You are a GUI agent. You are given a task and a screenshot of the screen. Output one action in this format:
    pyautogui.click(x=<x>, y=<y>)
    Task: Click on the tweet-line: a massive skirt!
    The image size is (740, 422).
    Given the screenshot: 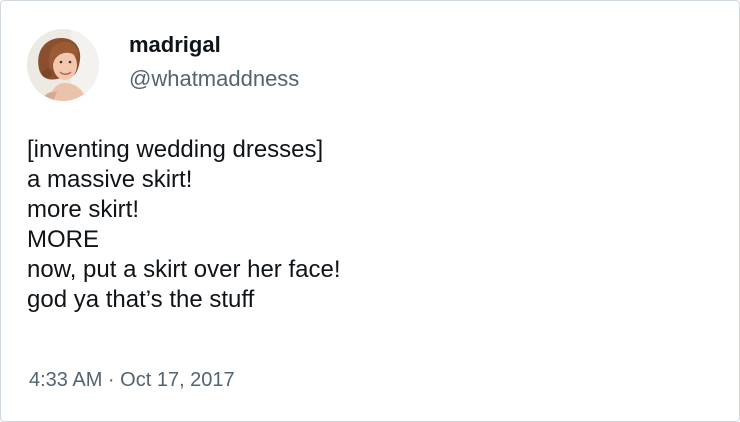 What is the action you would take?
    pyautogui.click(x=110, y=179)
    